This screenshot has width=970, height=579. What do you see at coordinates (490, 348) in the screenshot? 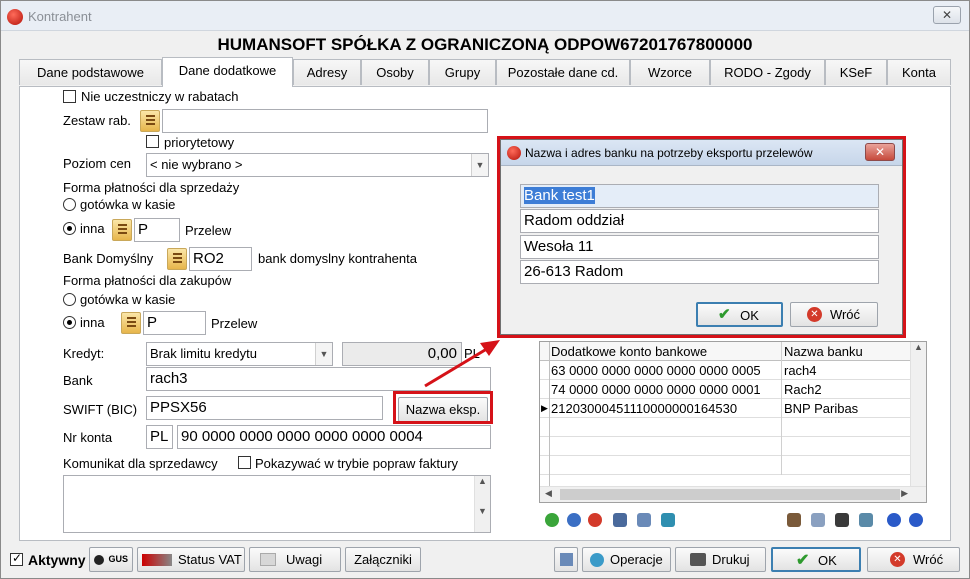
I see `arrow-head` at bounding box center [490, 348].